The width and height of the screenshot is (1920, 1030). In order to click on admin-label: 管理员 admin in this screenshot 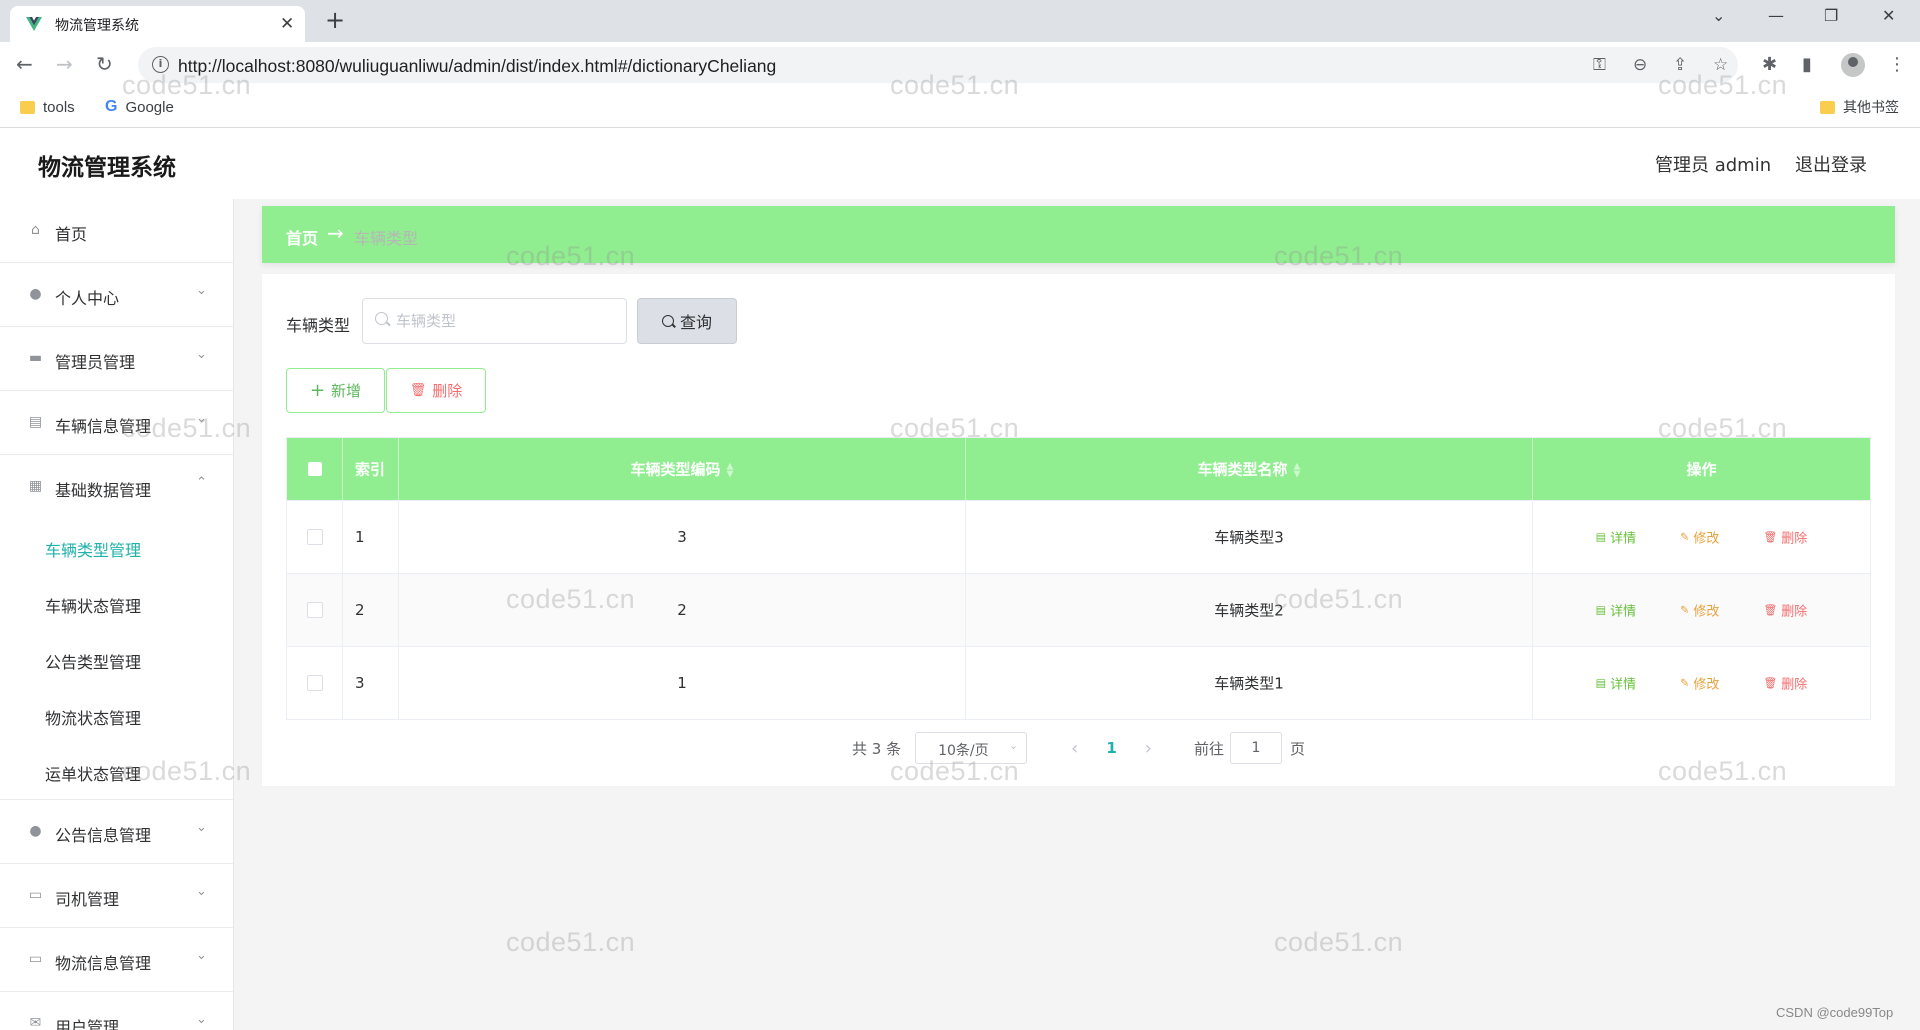, I will do `click(1713, 165)`.